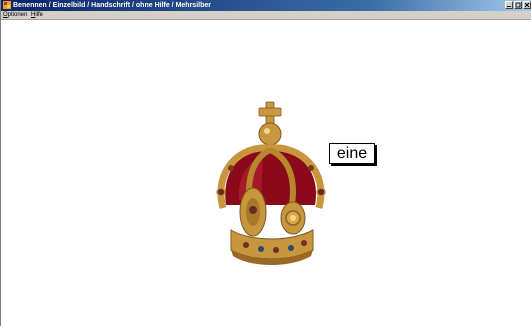 The width and height of the screenshot is (531, 326). I want to click on menu-bar: Optionen Hilfe, so click(266, 15).